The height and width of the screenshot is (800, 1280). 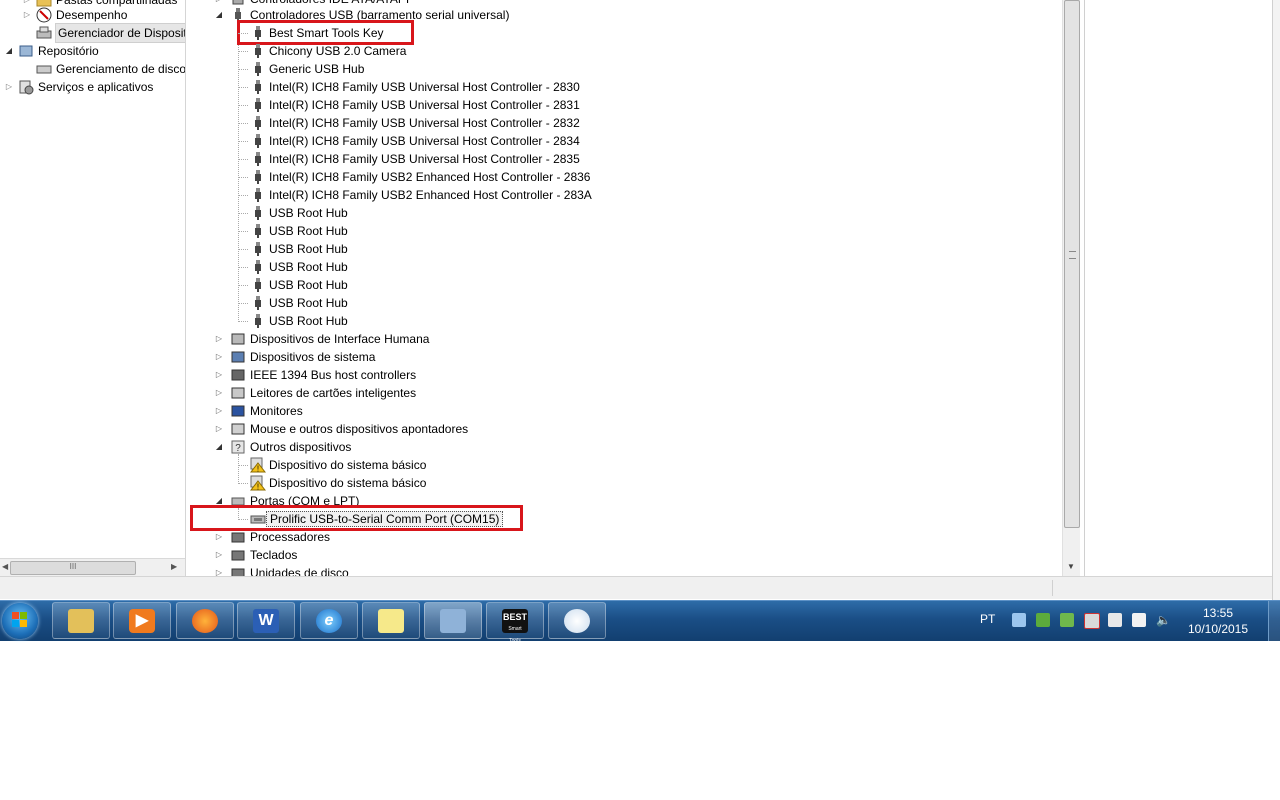 I want to click on taskbar-media-button: ▶, so click(x=142, y=620).